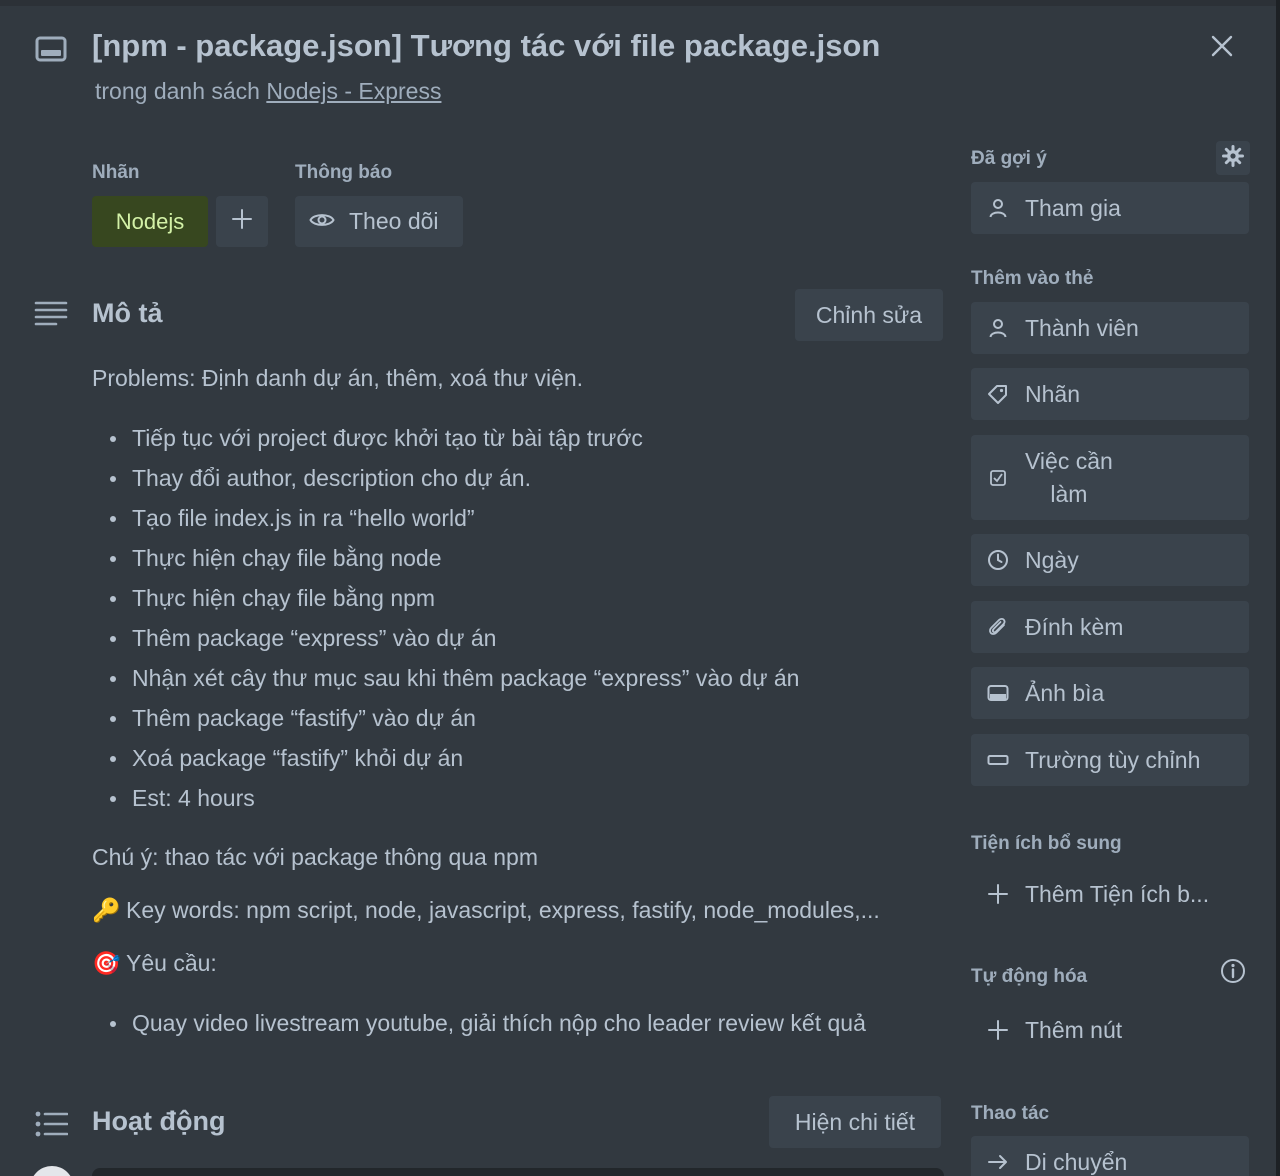  I want to click on key-emoji-icon: 🔑, so click(106, 910).